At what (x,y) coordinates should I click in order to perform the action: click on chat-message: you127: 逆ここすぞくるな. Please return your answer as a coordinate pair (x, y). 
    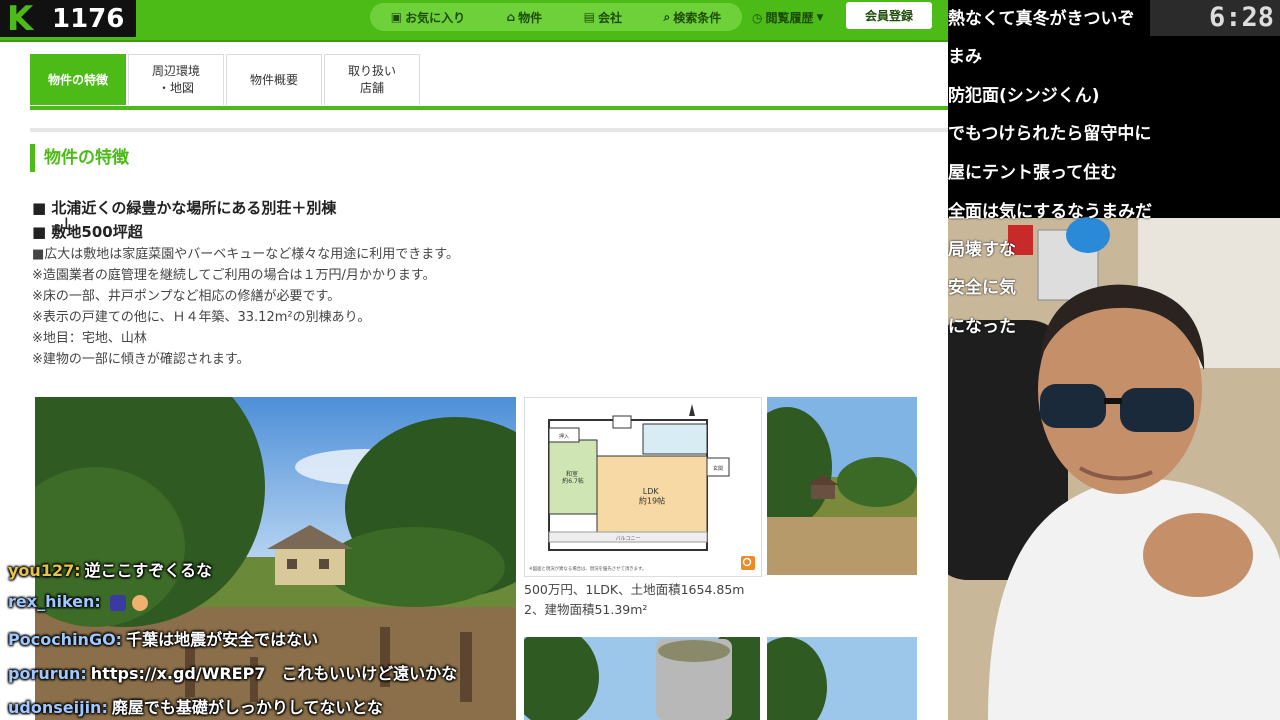
    Looking at the image, I should click on (110, 569).